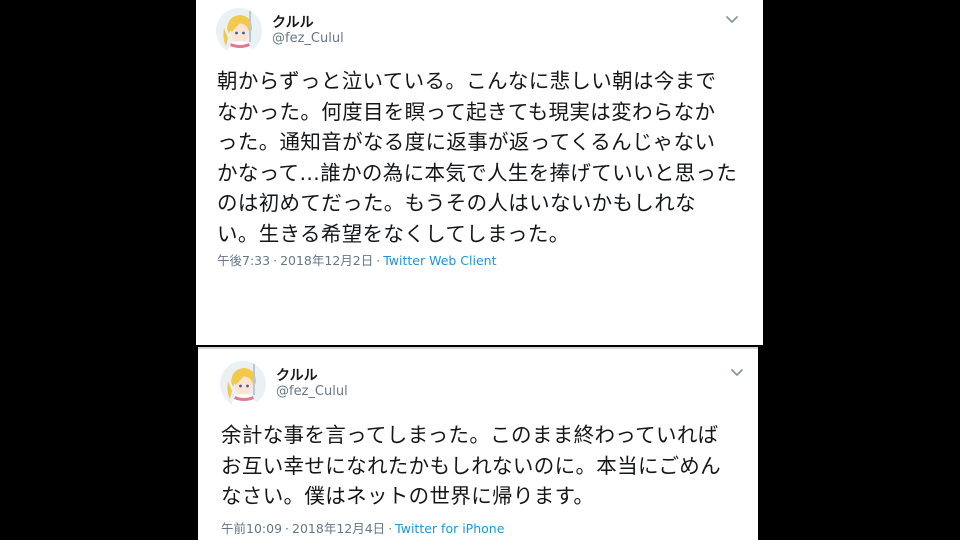  I want to click on tweet-text-line: なかった。何度目を瞑って起きても現実は変わらなか, so click(466, 111).